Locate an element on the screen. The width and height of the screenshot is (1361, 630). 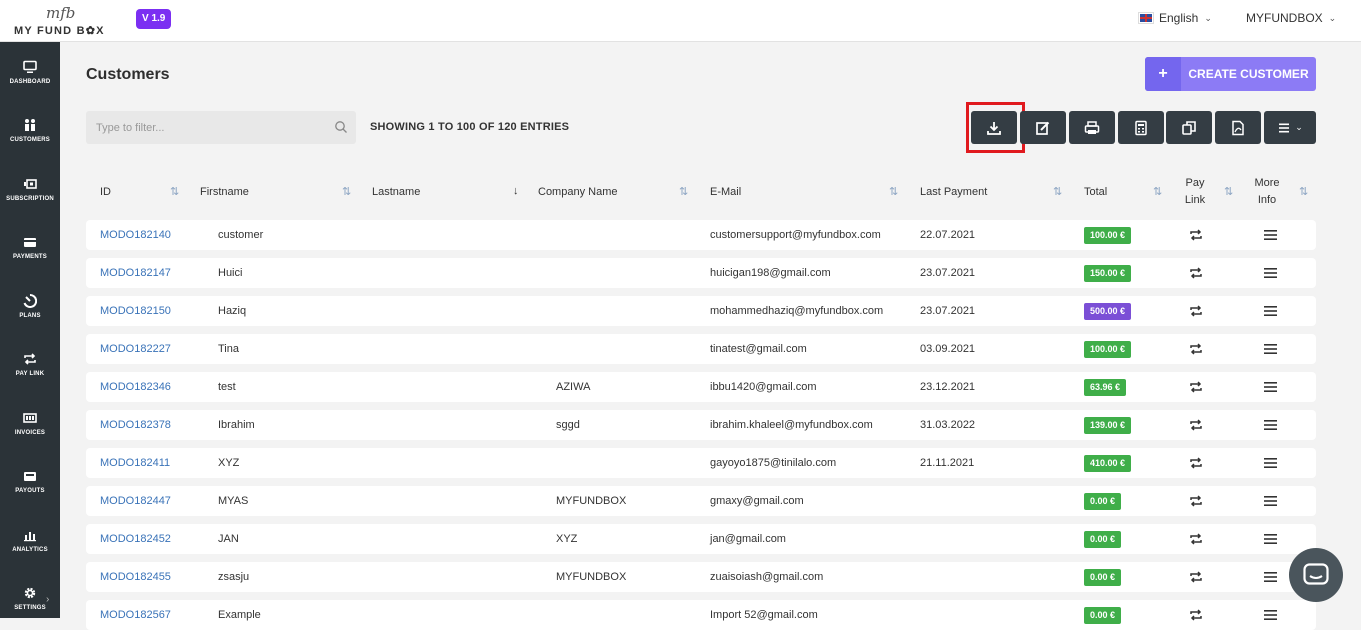
filter-input is located at coordinates (201, 127).